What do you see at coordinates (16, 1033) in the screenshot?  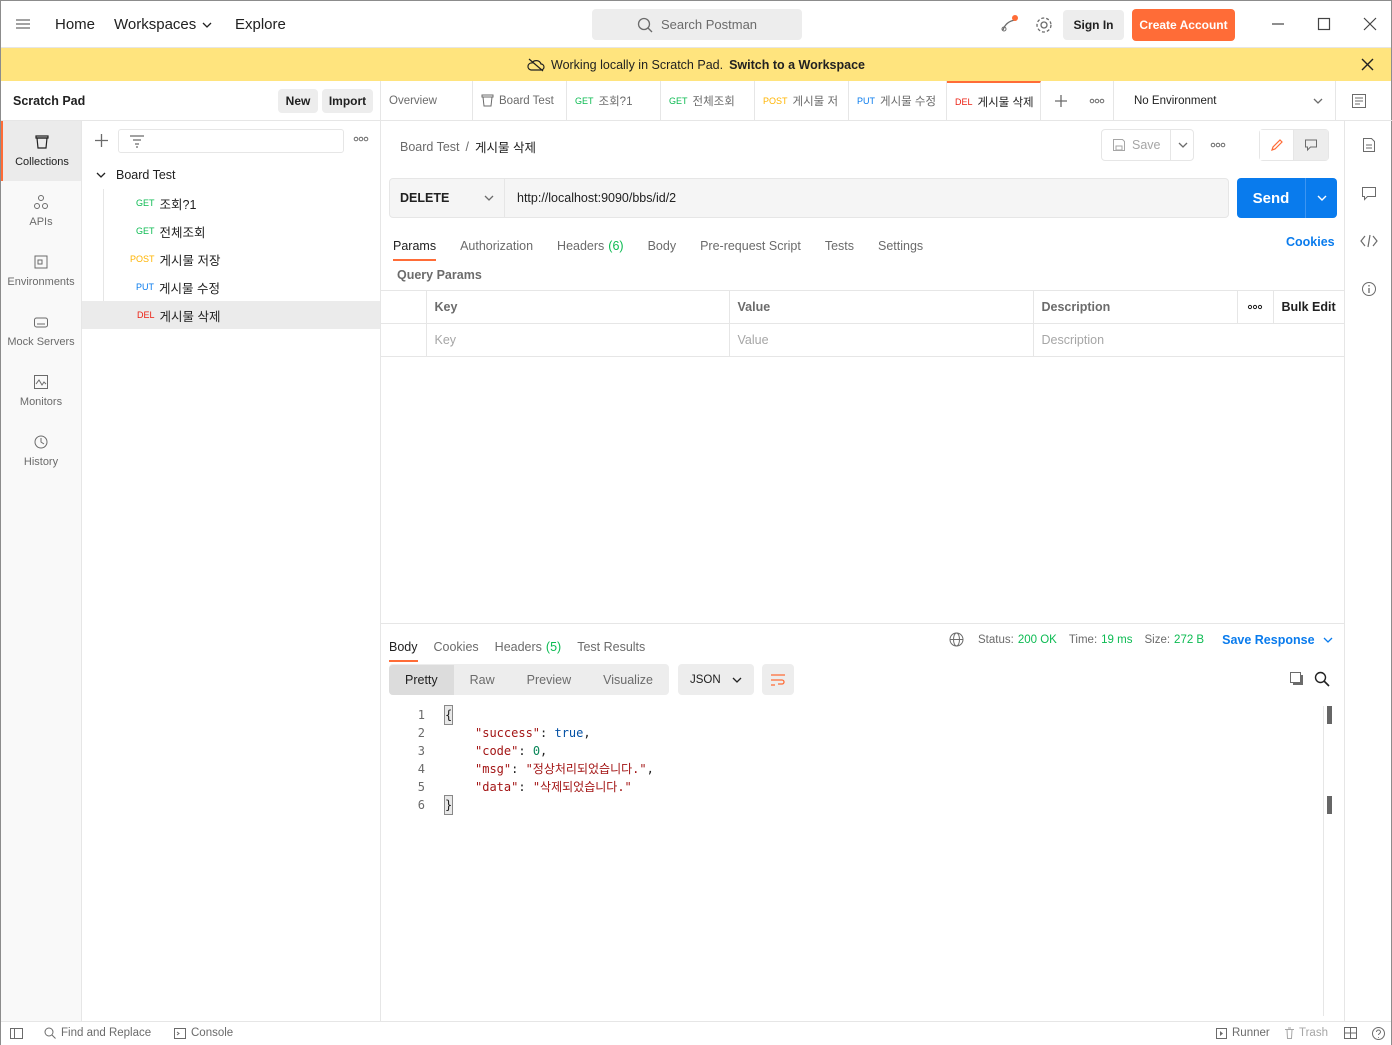 I see `toggle-sidebar-icon` at bounding box center [16, 1033].